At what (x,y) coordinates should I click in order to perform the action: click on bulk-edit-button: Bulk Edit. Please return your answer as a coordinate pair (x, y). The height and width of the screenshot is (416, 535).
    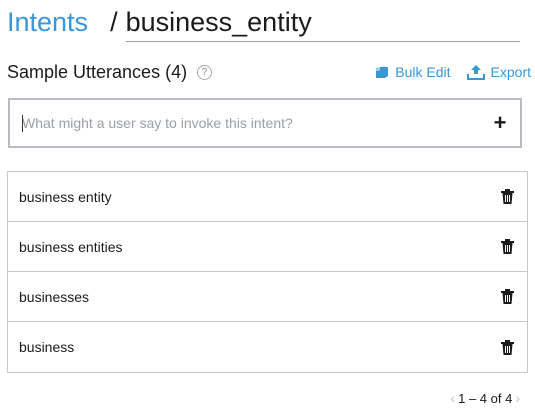
    Looking at the image, I should click on (413, 72).